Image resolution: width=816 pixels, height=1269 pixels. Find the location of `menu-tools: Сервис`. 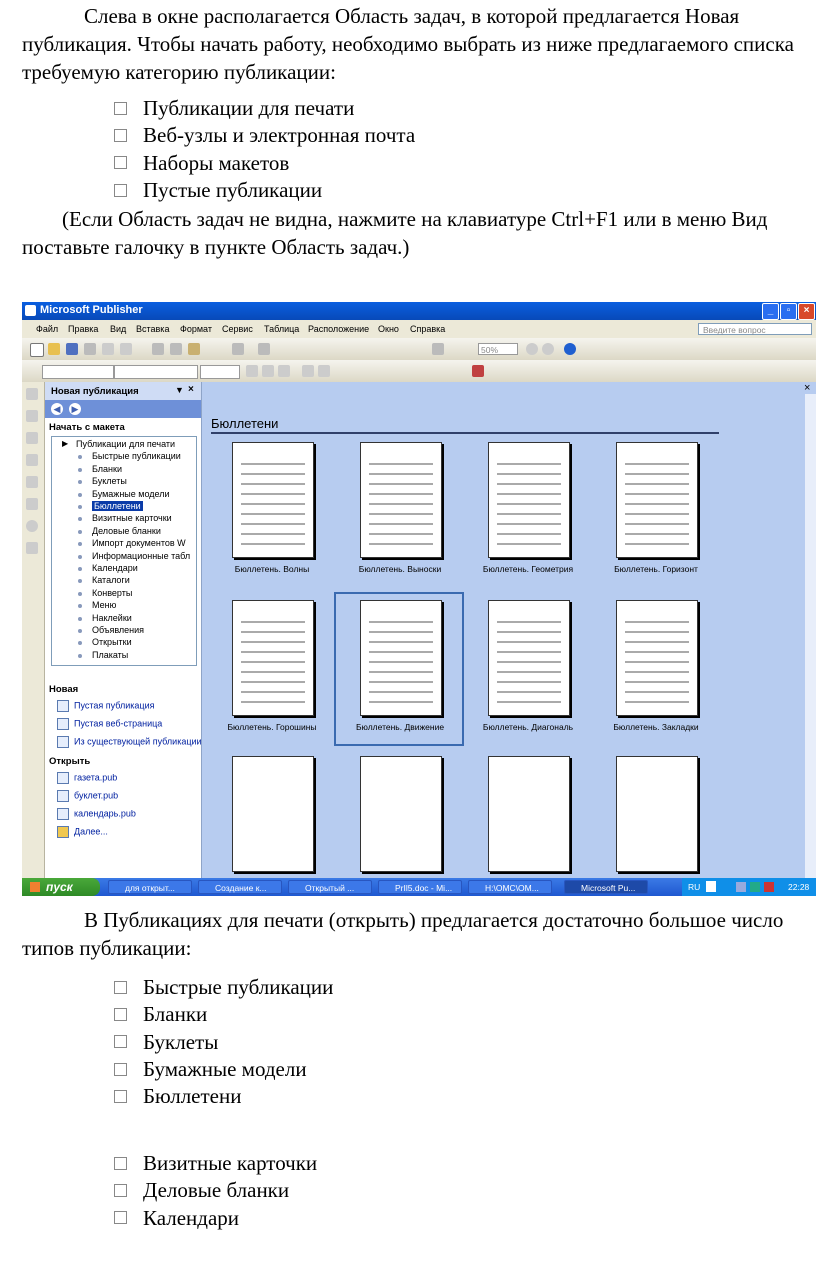

menu-tools: Сервис is located at coordinates (237, 329).